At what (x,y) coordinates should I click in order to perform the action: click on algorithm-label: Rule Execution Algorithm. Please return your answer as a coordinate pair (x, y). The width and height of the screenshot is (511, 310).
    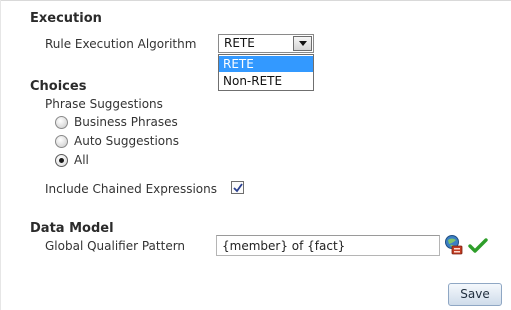
    Looking at the image, I should click on (121, 44).